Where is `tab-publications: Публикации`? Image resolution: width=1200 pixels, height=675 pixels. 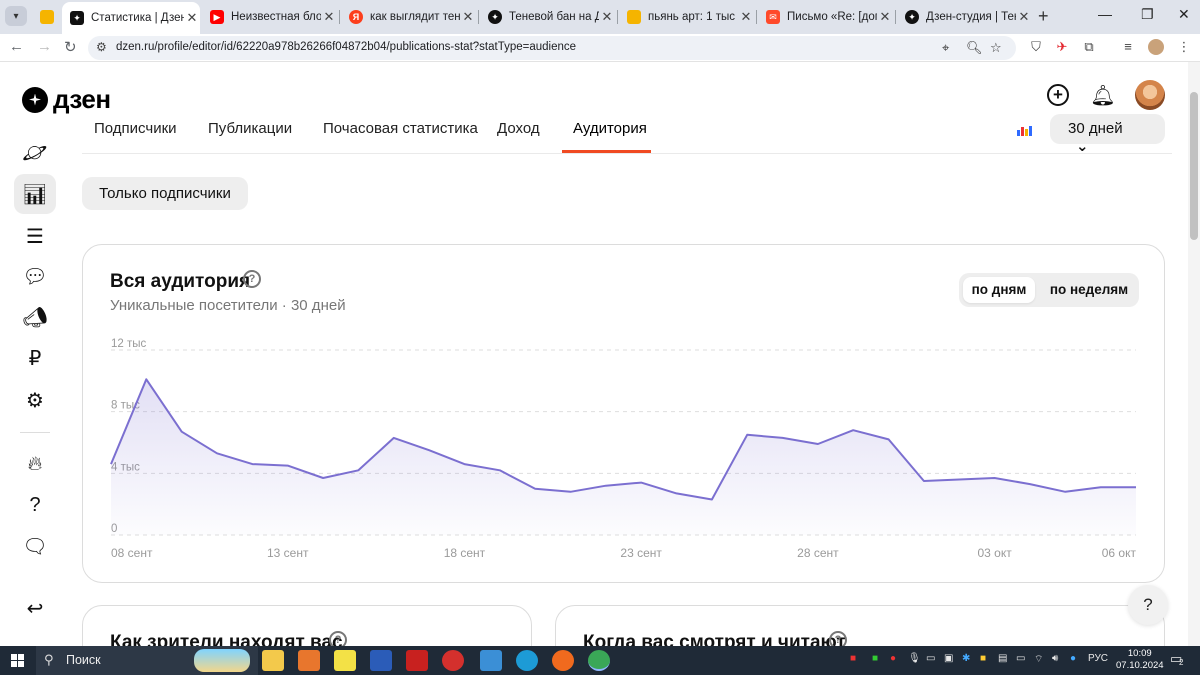 tab-publications: Публикации is located at coordinates (250, 128).